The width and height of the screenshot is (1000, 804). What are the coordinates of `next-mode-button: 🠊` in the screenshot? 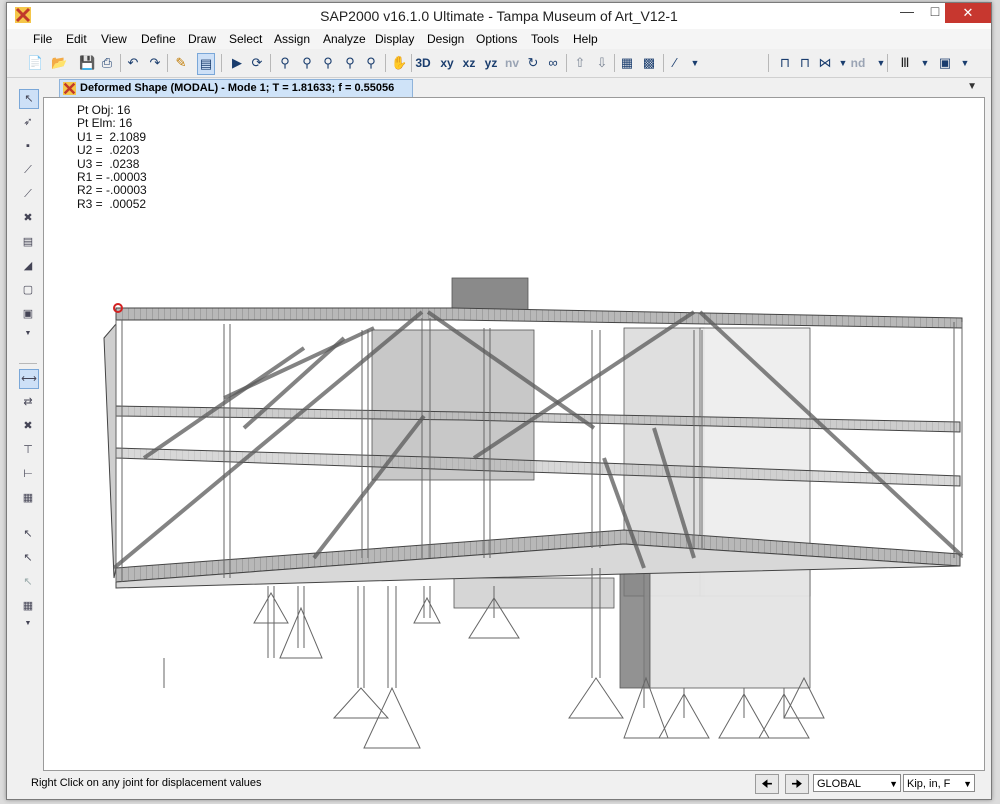 It's located at (797, 784).